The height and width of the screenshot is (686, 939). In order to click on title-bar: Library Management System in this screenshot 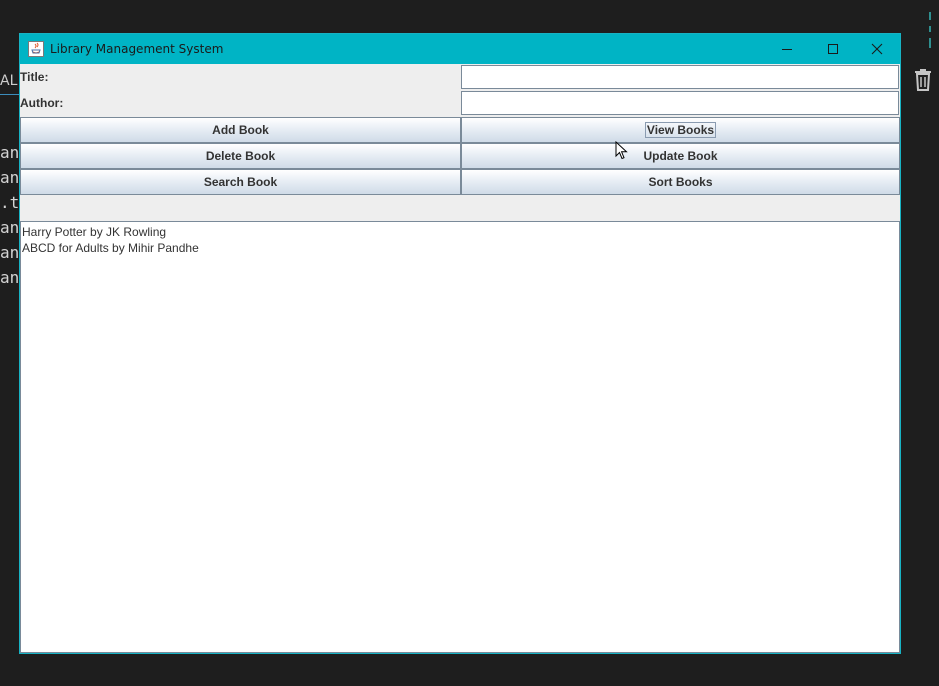, I will do `click(460, 49)`.